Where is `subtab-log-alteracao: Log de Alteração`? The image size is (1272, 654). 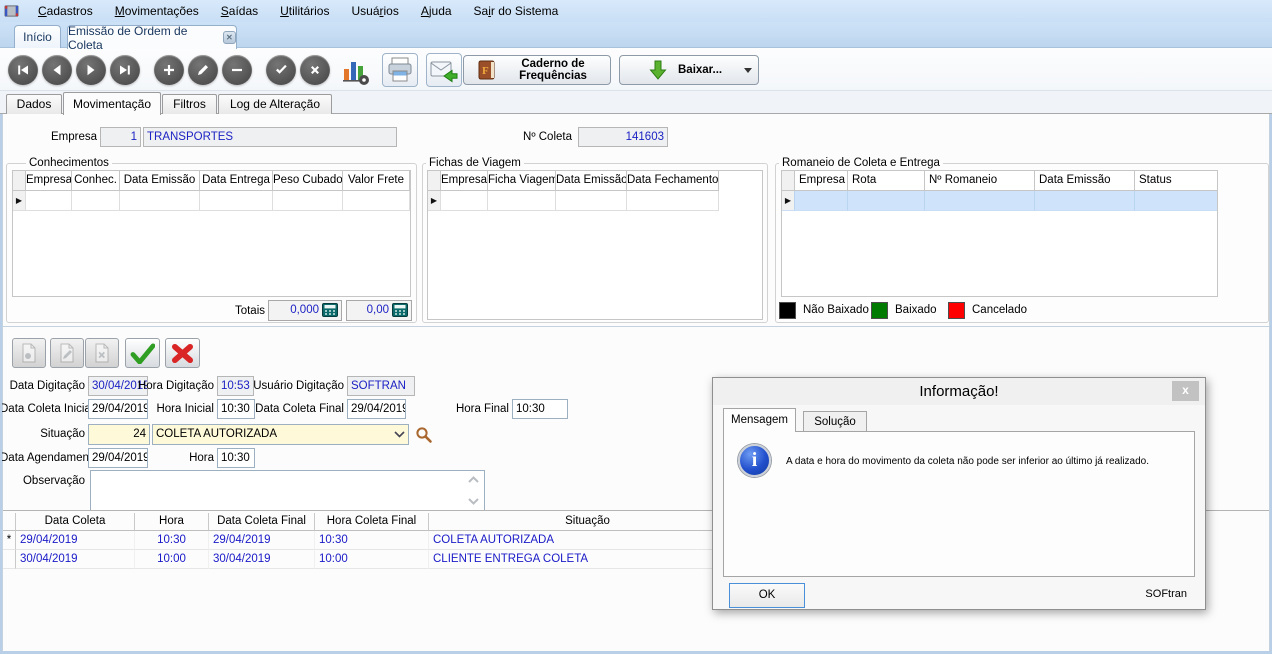 subtab-log-alteracao: Log de Alteração is located at coordinates (275, 104).